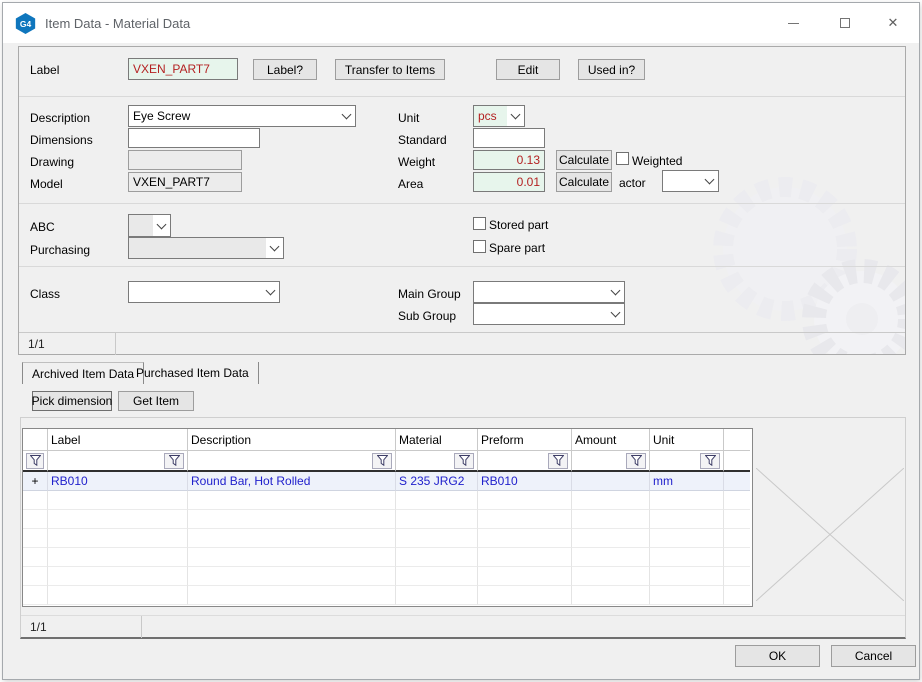 Image resolution: width=922 pixels, height=682 pixels. Describe the element at coordinates (777, 656) in the screenshot. I see `ok-button: OK` at that location.